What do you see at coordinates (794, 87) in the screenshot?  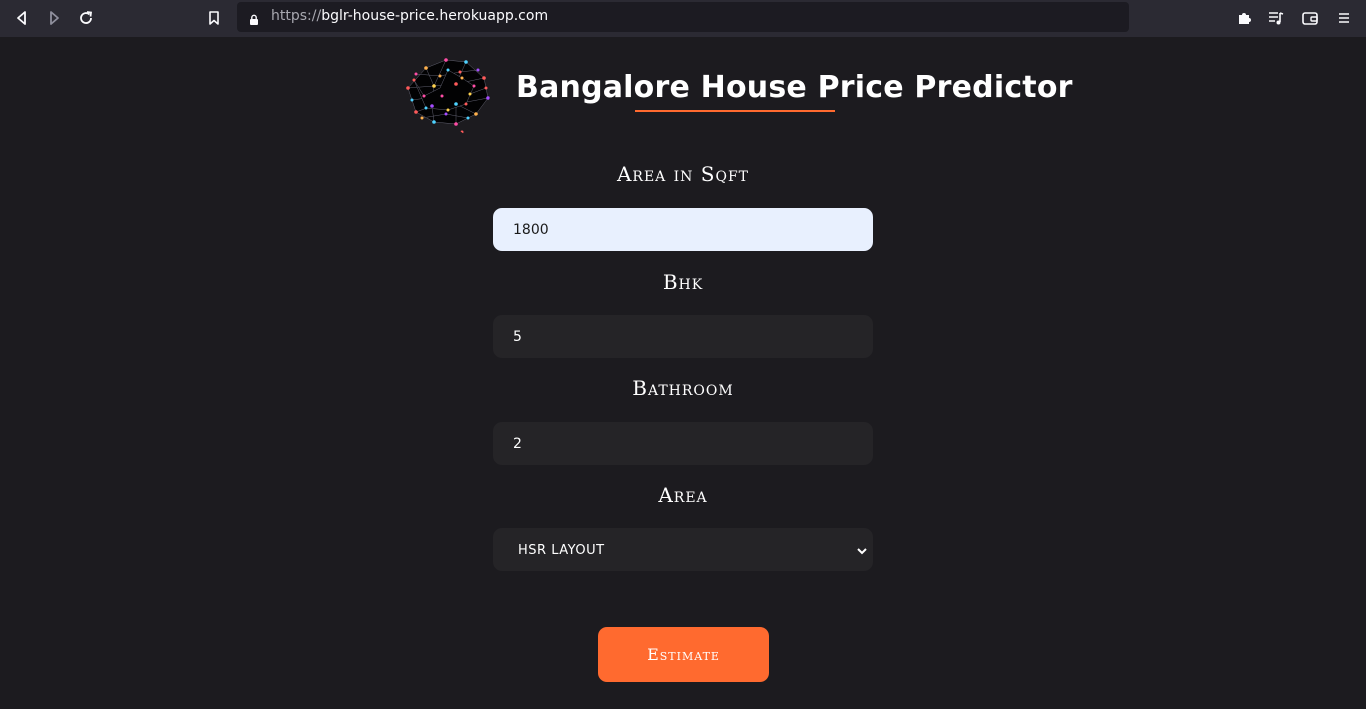 I see `page-title: Bangalore House Price Predictor` at bounding box center [794, 87].